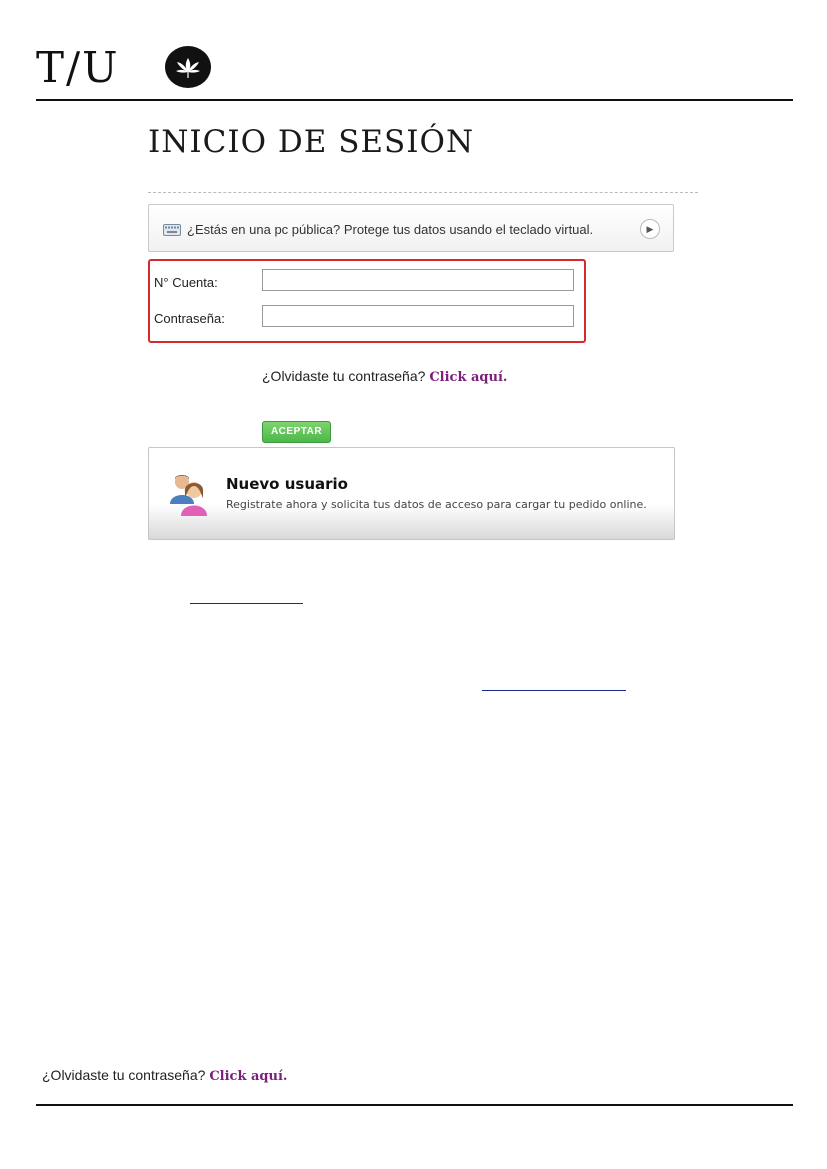 This screenshot has width=827, height=1169. I want to click on page-title: INICIO DE SESIÓN, so click(311, 142).